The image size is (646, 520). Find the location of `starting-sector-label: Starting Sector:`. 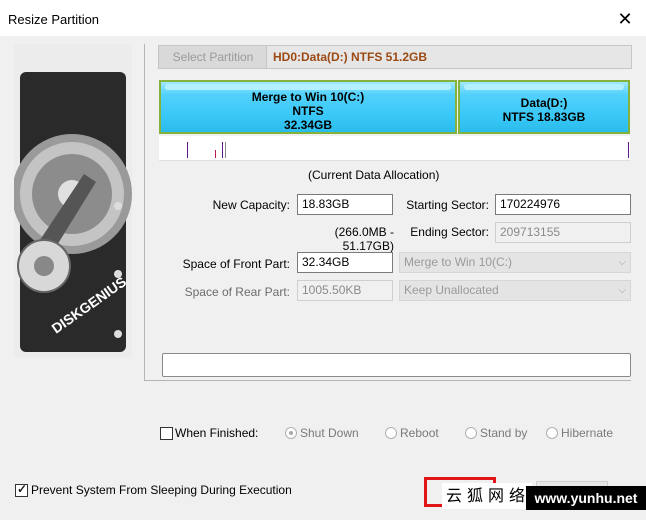

starting-sector-label: Starting Sector: is located at coordinates (447, 205).